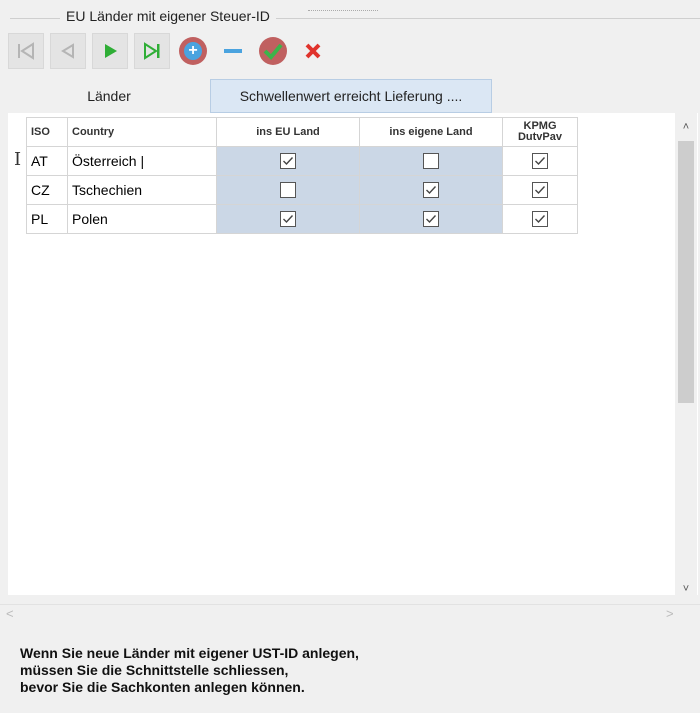 The width and height of the screenshot is (700, 713). Describe the element at coordinates (162, 687) in the screenshot. I see `message-line: bevor Sie die Sachkonten anlegen können.` at that location.